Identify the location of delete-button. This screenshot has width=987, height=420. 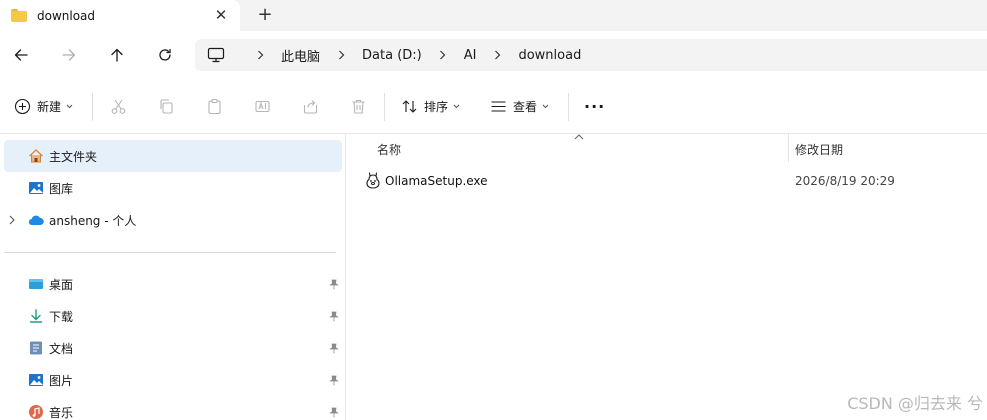
(358, 106).